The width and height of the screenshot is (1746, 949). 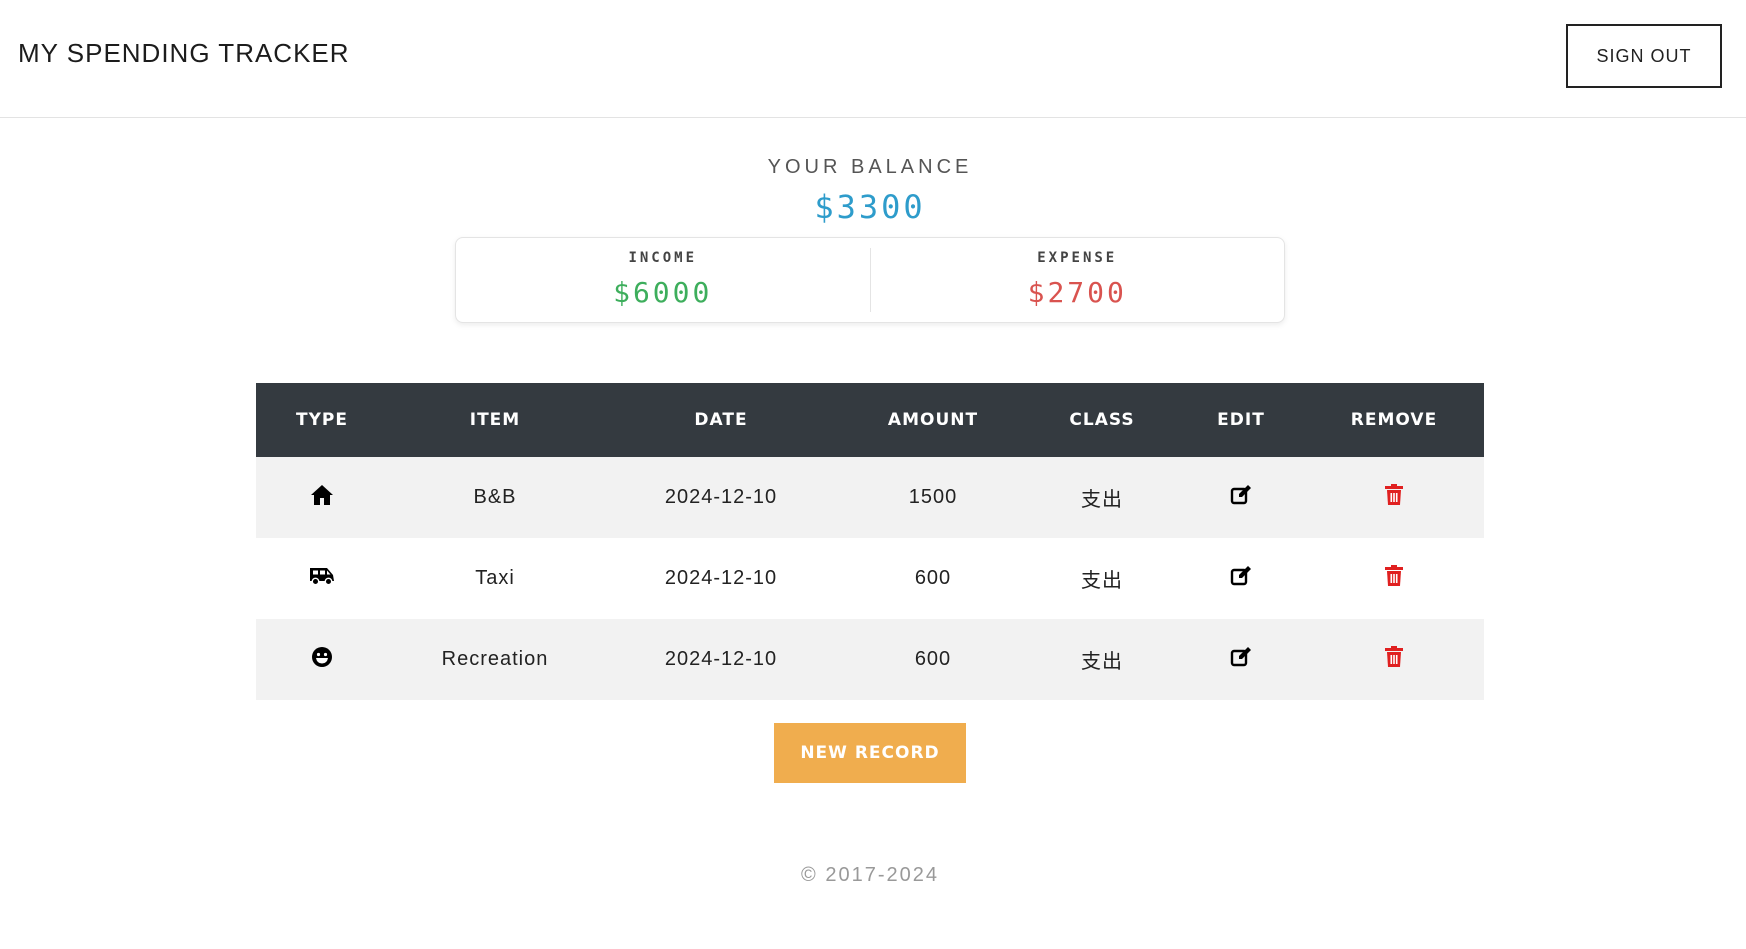 I want to click on sign-out-button: SIGN OUT, so click(x=1644, y=56).